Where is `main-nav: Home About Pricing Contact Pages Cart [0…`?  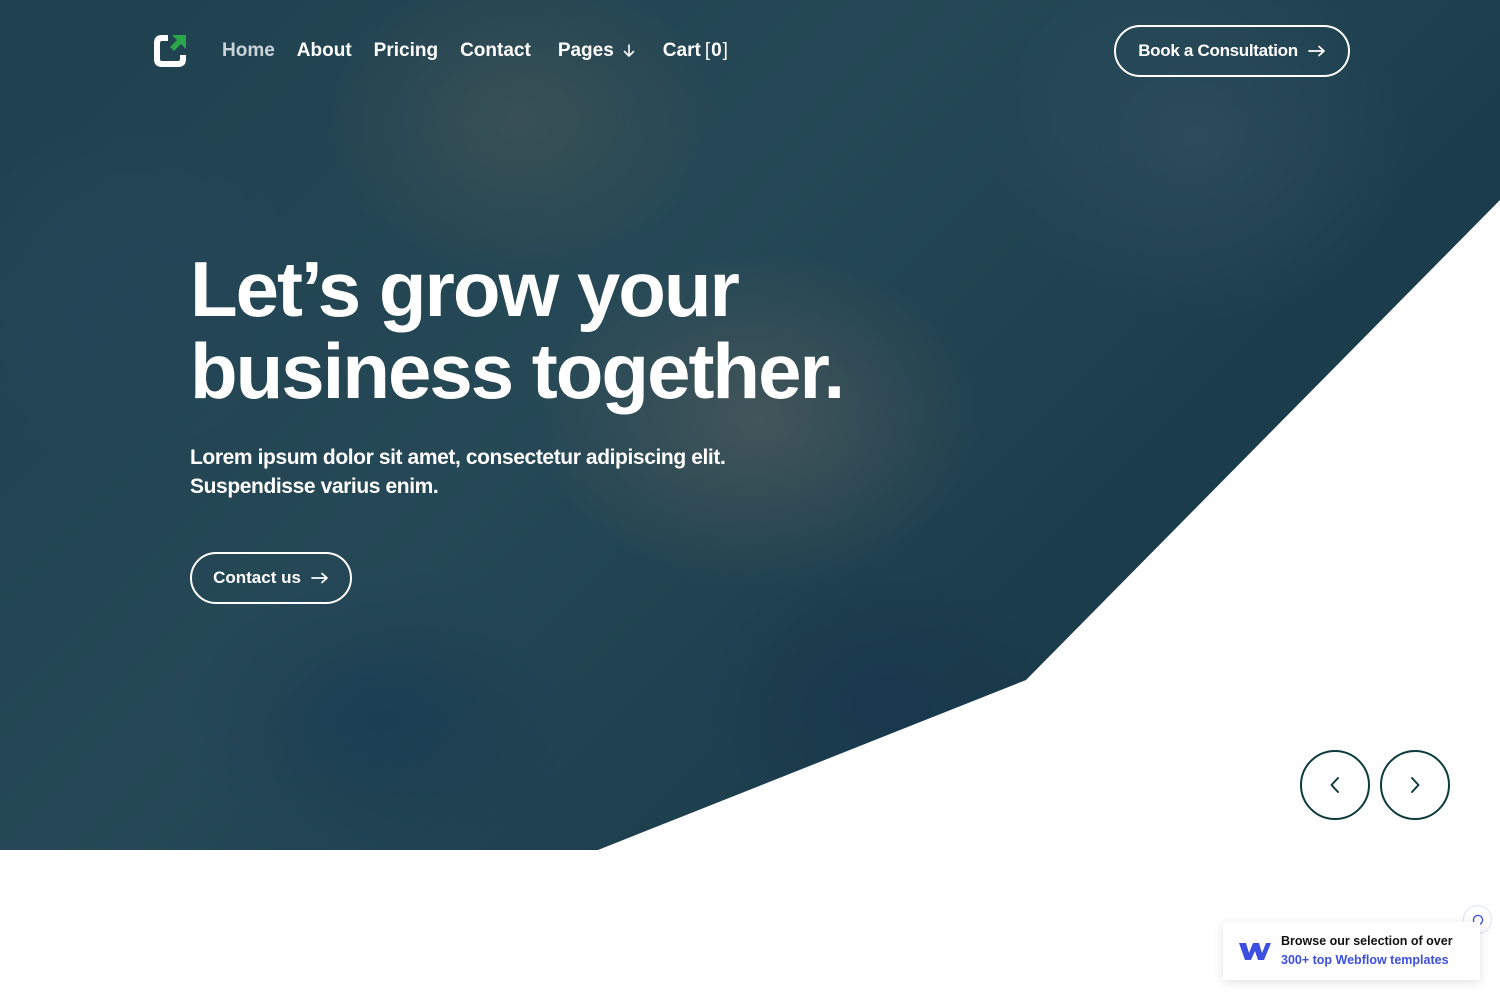 main-nav: Home About Pricing Contact Pages Cart [0… is located at coordinates (450, 51).